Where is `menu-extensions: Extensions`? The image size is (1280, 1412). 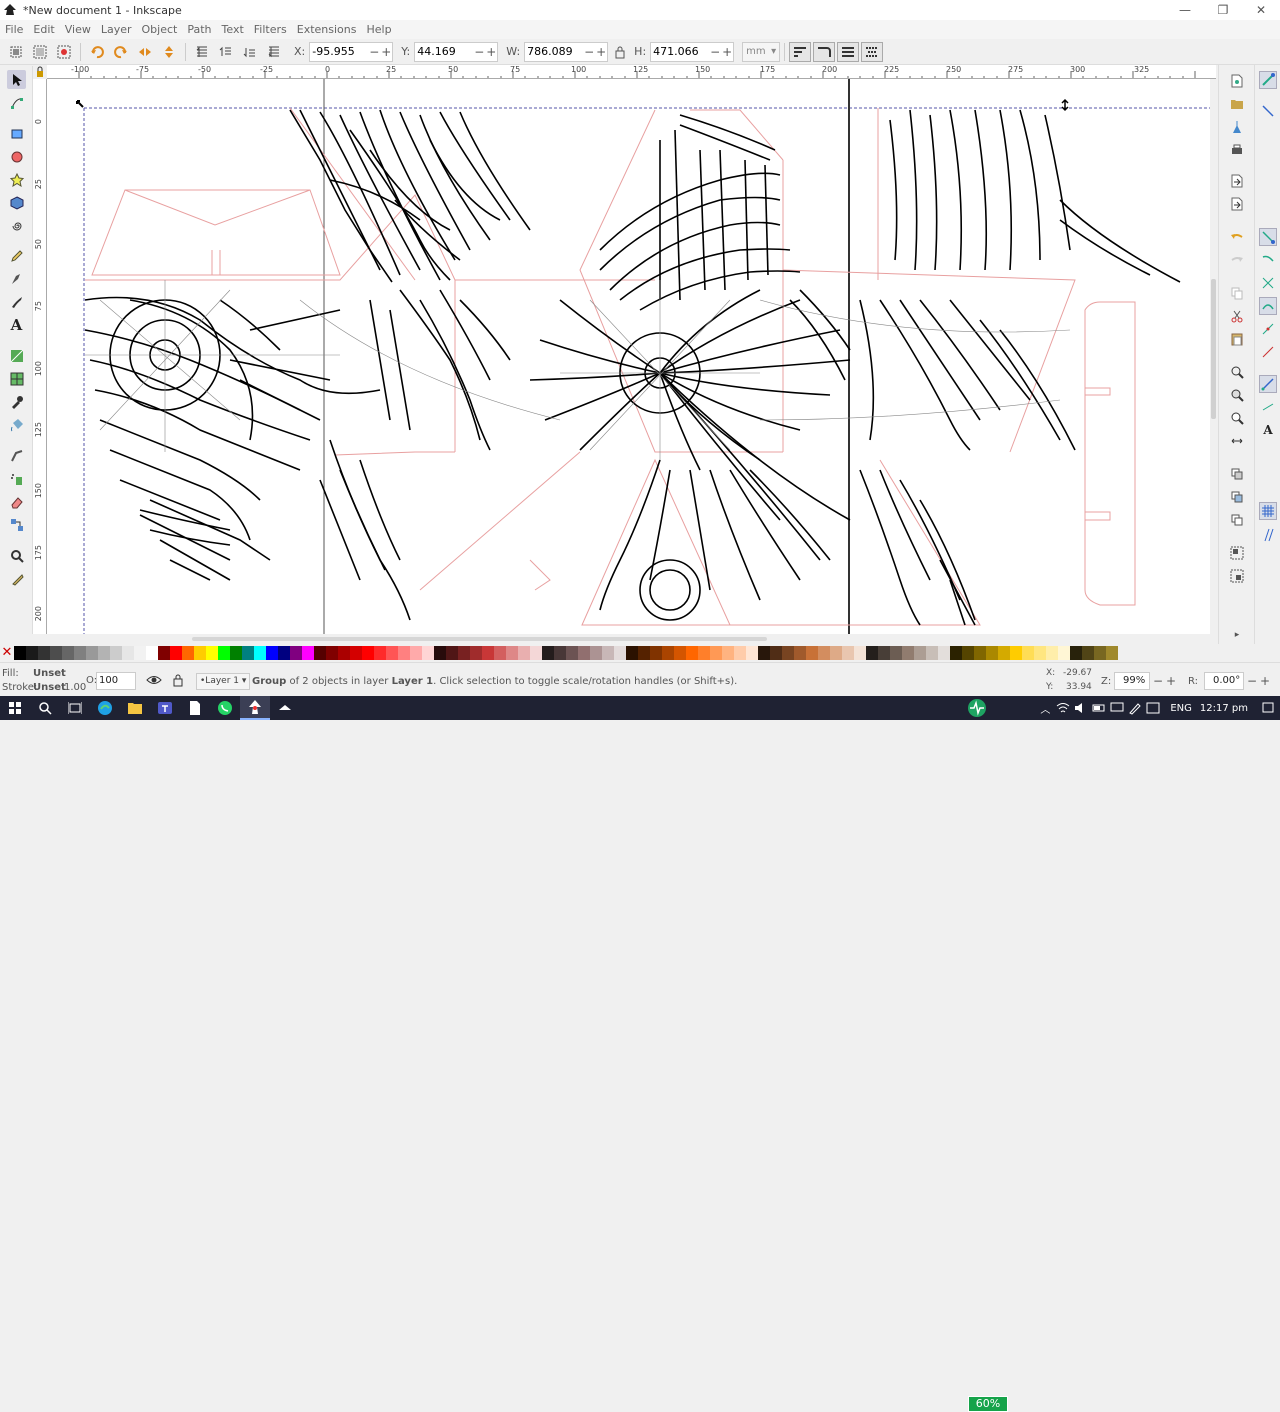 menu-extensions: Extensions is located at coordinates (327, 29).